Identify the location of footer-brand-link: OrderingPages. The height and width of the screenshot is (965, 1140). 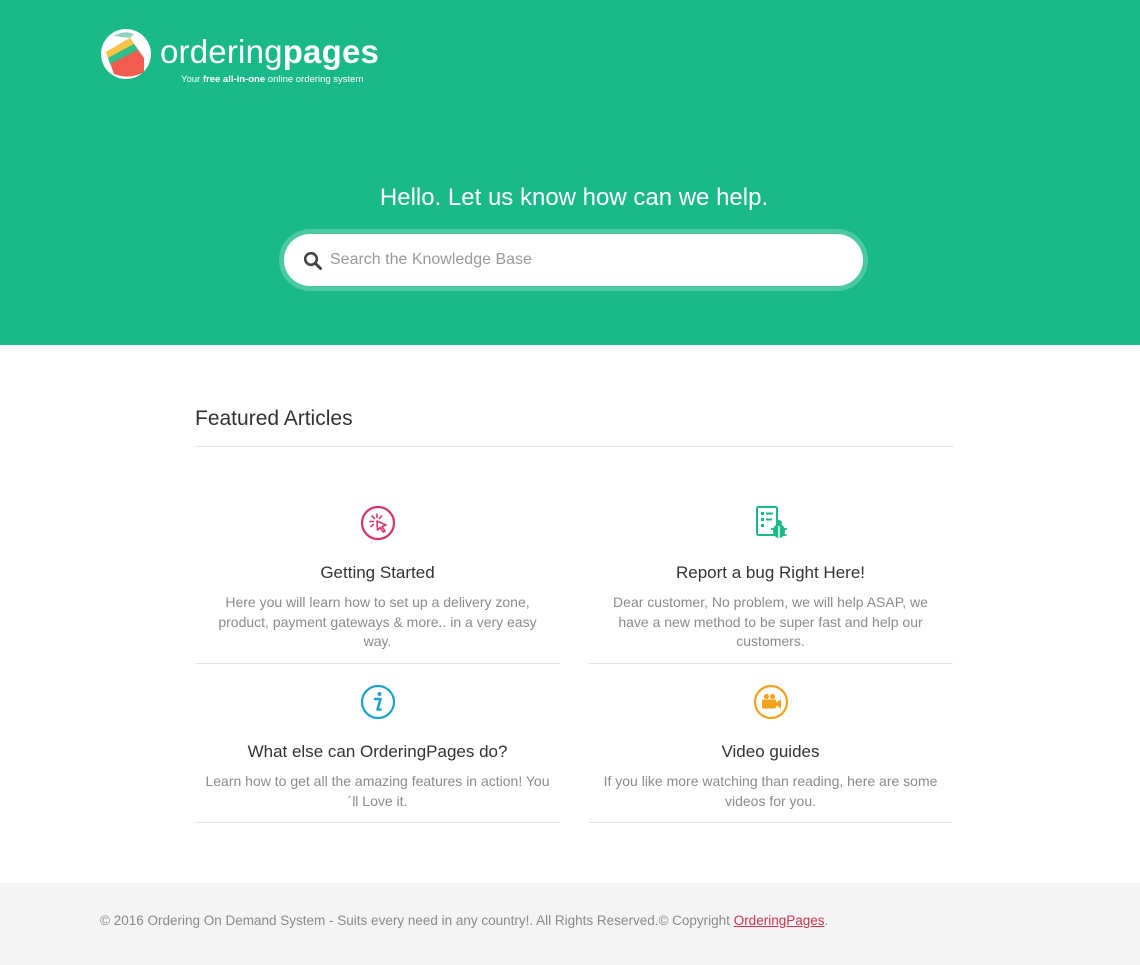
(779, 920).